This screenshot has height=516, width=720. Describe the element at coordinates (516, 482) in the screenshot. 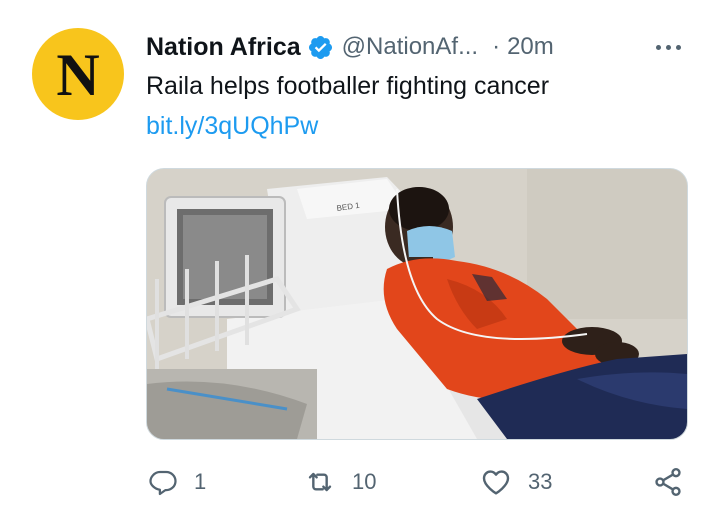

I see `like-button: 33` at that location.